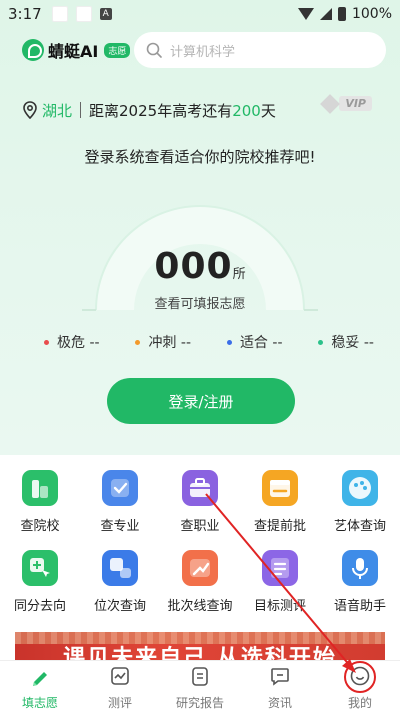  Describe the element at coordinates (170, 343) in the screenshot. I see `legend-label: 冲刺 --` at that location.